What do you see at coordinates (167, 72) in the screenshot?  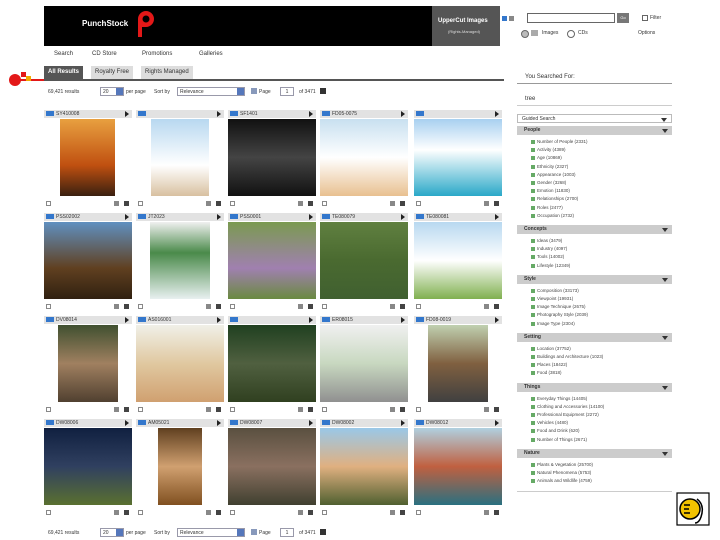 I see `tab-rights-managed: Rights Managed` at bounding box center [167, 72].